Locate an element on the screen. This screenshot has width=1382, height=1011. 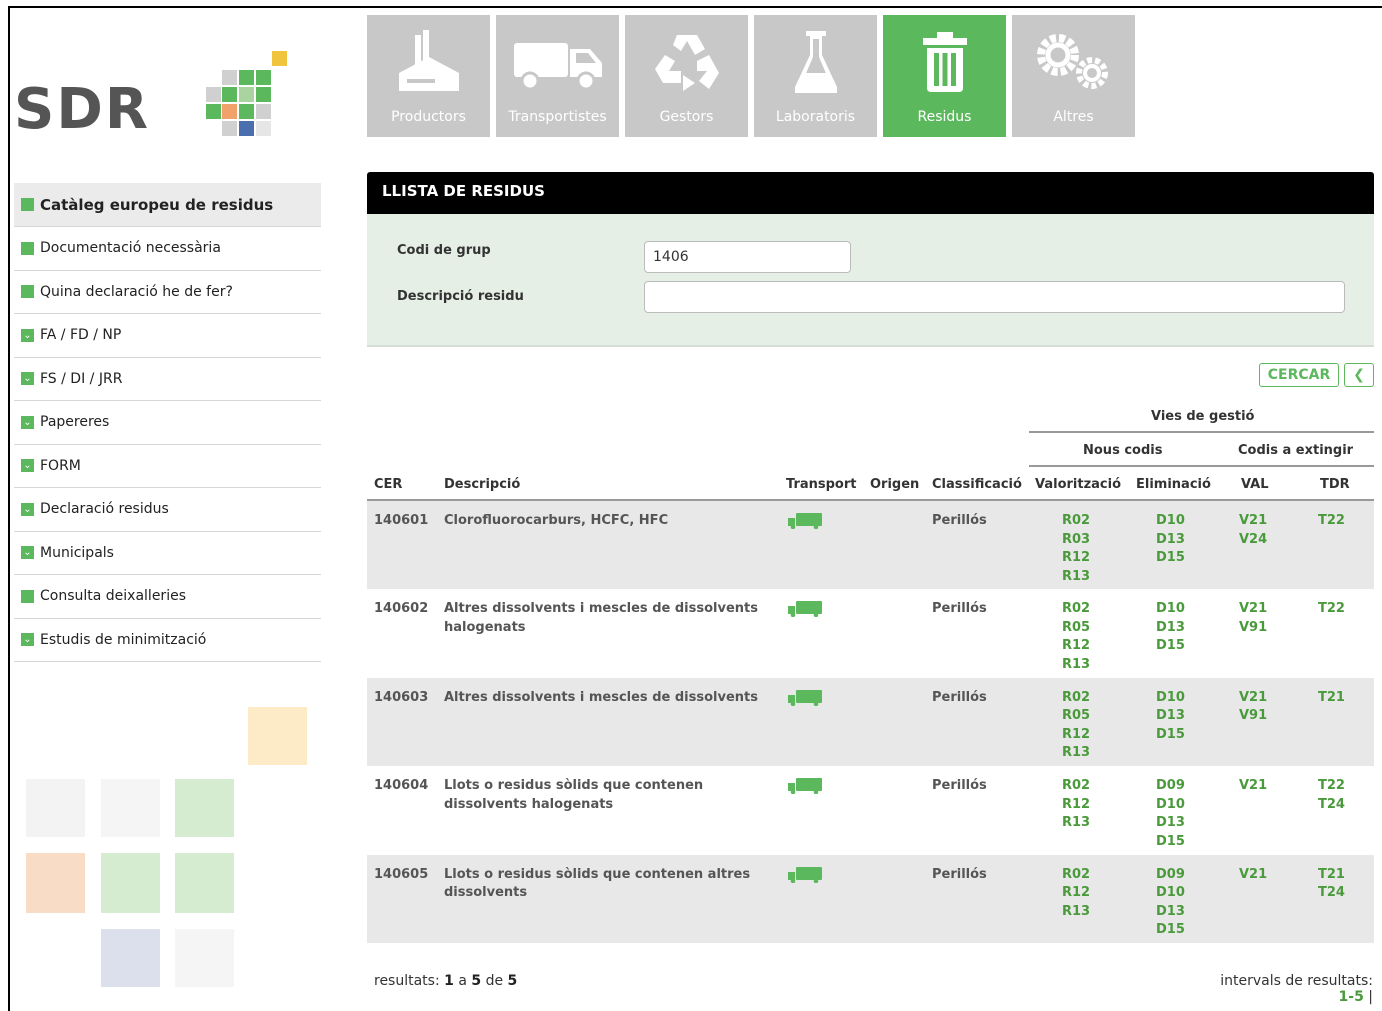
results-total: 5 is located at coordinates (512, 981).